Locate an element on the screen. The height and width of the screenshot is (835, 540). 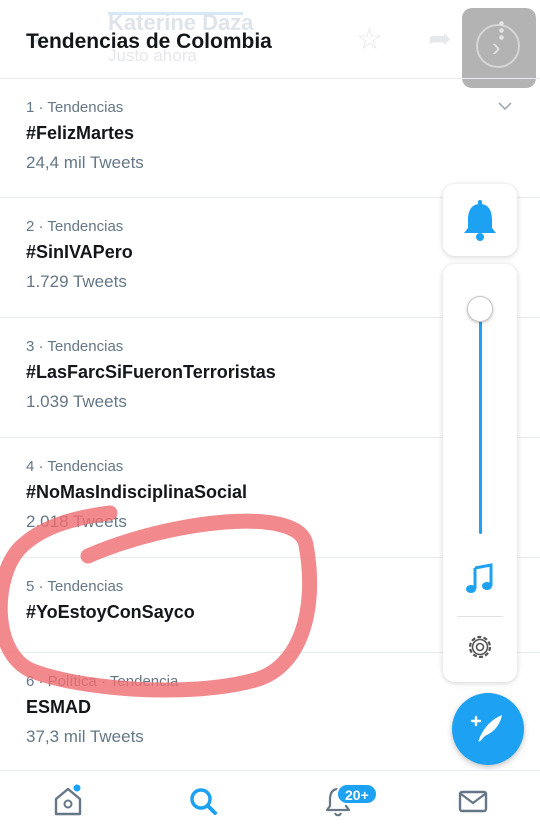
trend-meta: 6 · Política · Tendencia is located at coordinates (102, 681).